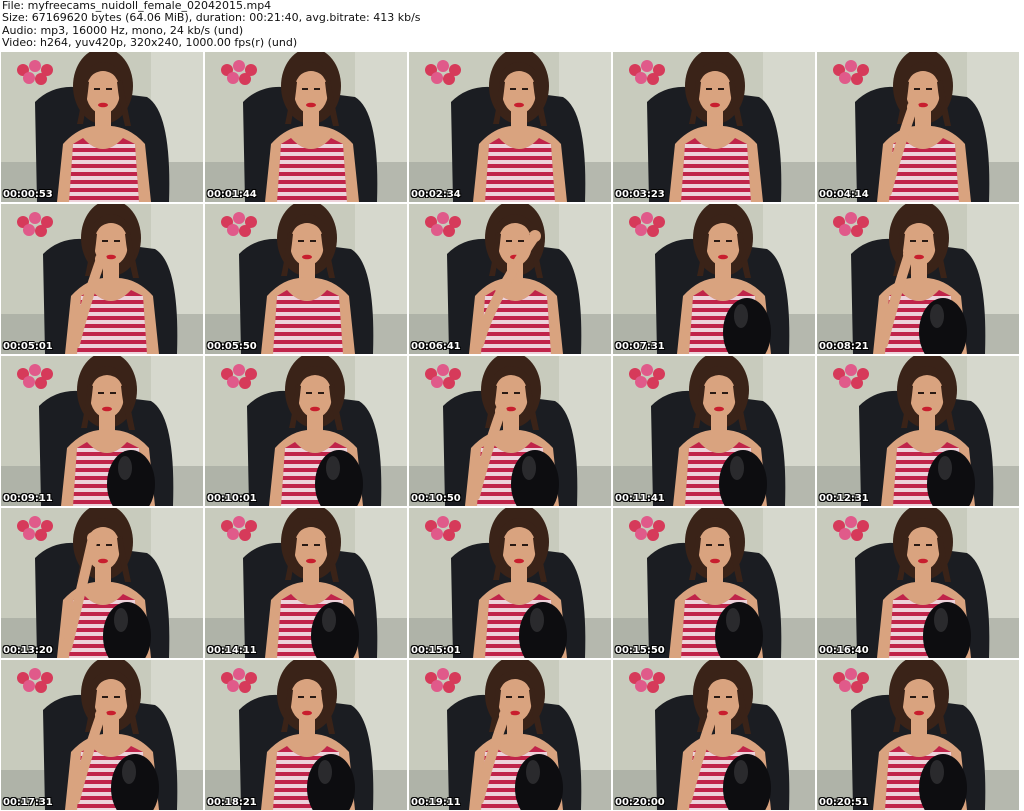  Describe the element at coordinates (640, 802) in the screenshot. I see `thumbnail-timestamp: 00:20:00` at that location.